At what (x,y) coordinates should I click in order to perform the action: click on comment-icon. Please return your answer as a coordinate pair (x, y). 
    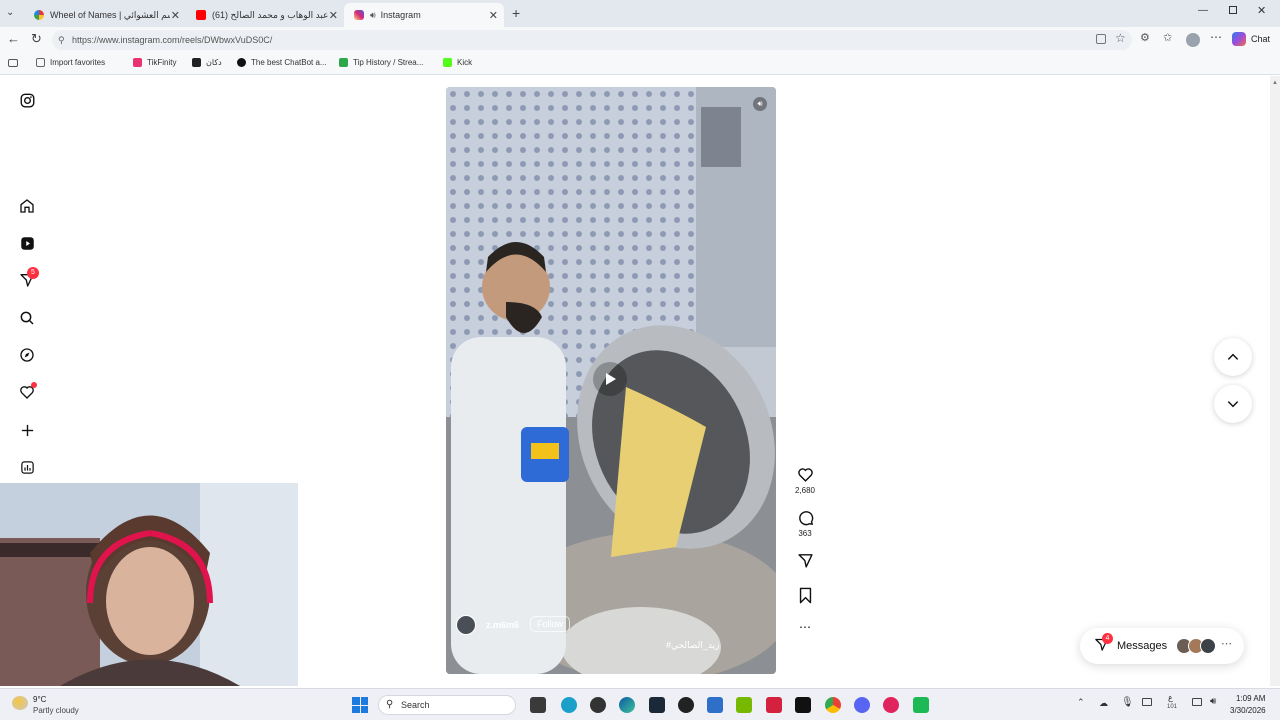
    Looking at the image, I should click on (805, 518).